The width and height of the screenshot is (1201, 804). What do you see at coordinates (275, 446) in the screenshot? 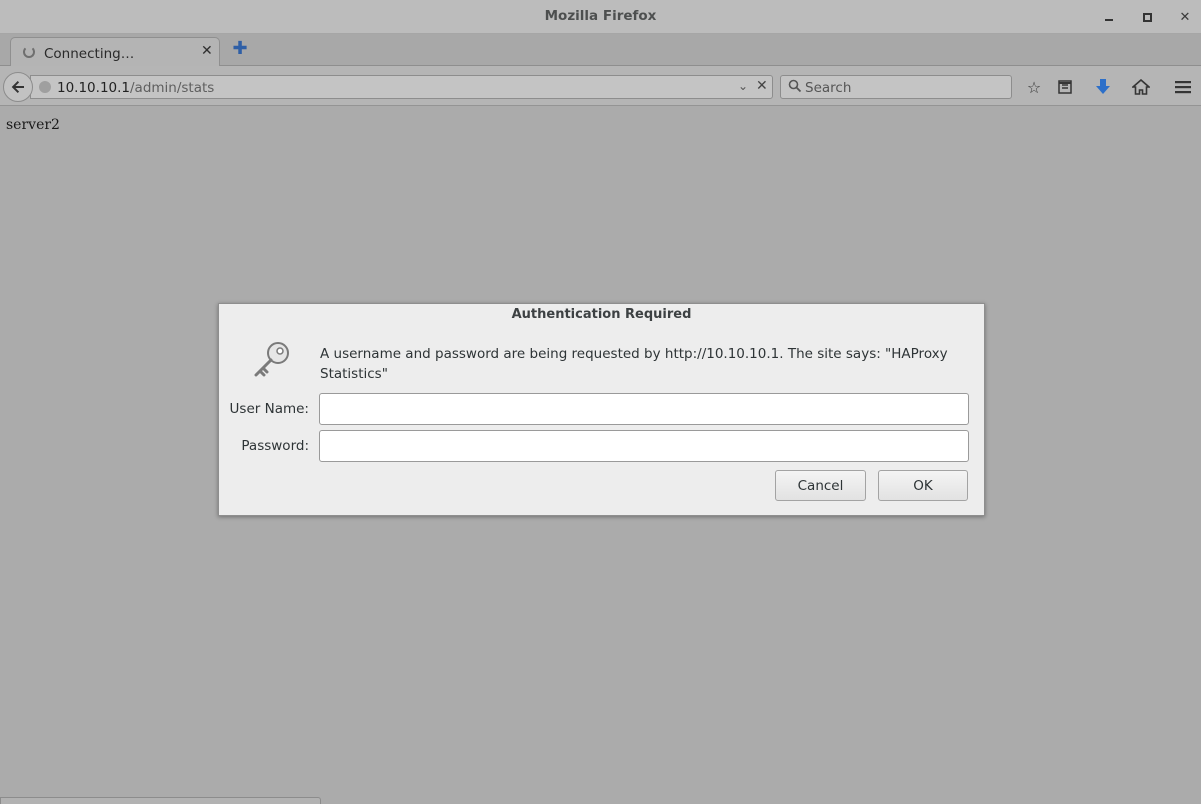
I see `password-label: Password:` at bounding box center [275, 446].